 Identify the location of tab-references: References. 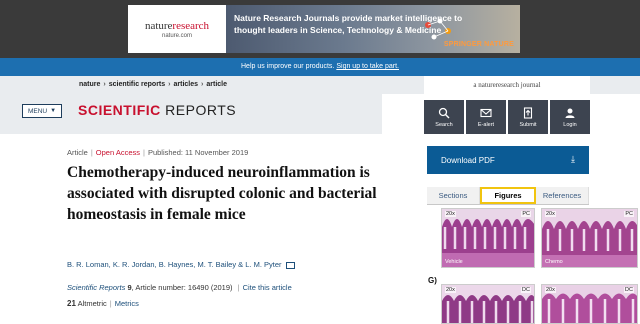
(562, 195).